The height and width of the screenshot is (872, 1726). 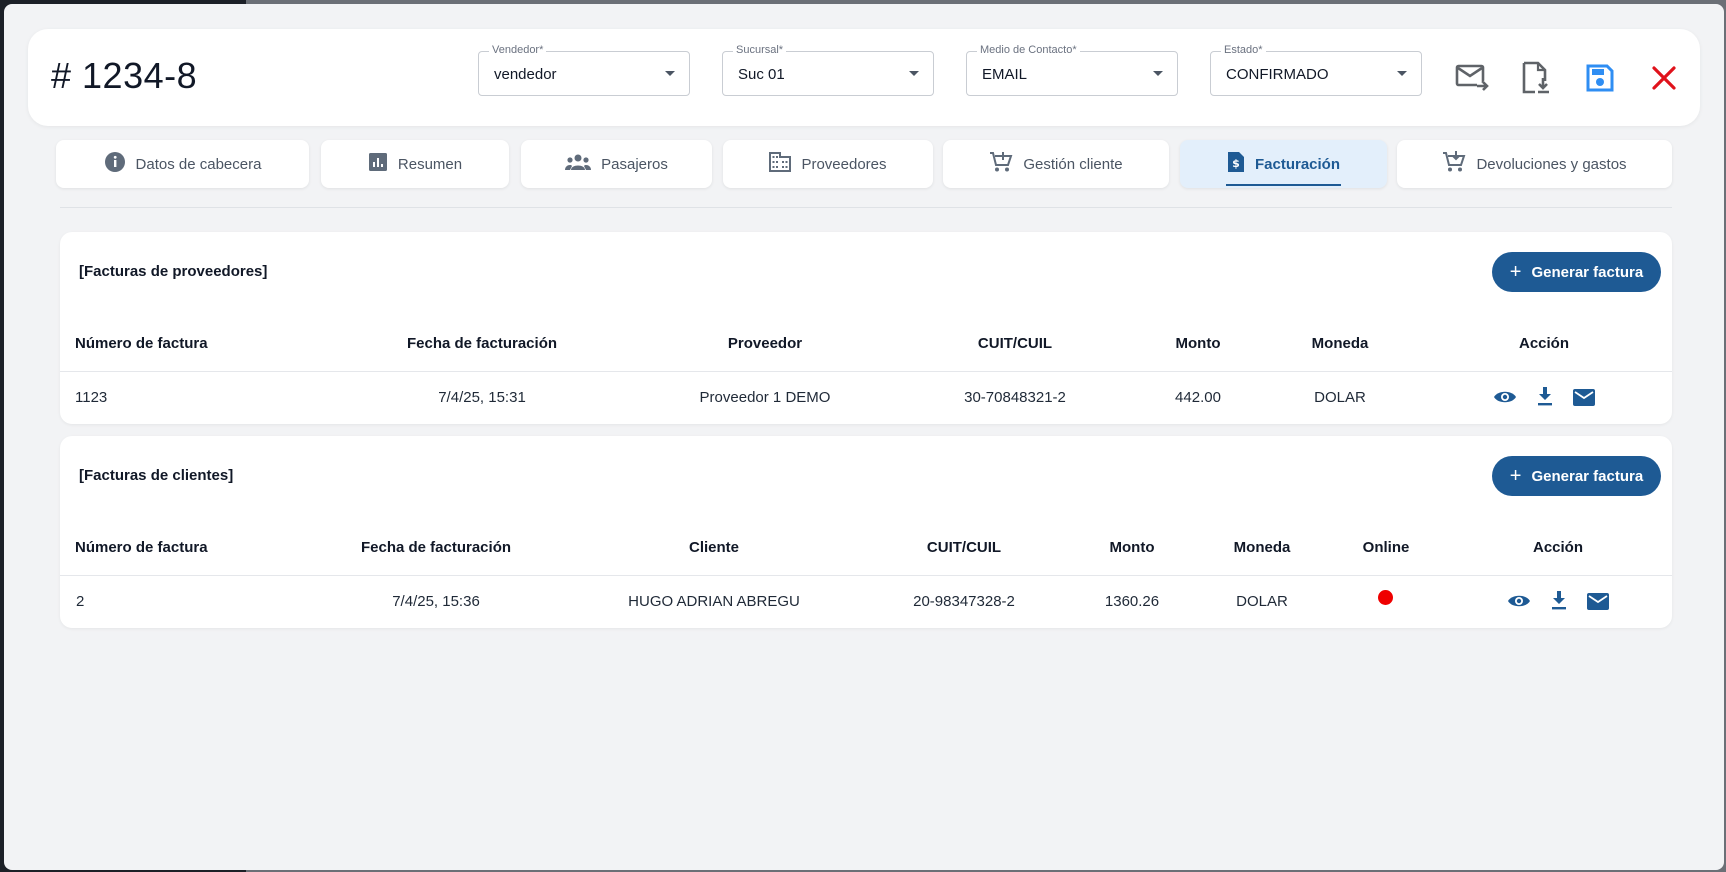 I want to click on medio-contacto-label: Medio de Contacto*, so click(x=1028, y=50).